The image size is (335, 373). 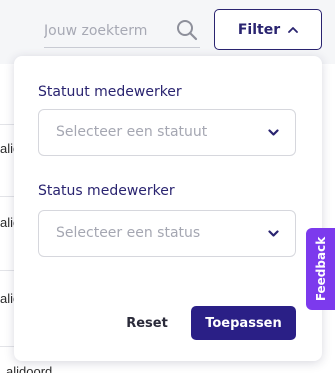 What do you see at coordinates (132, 132) in the screenshot?
I see `statute-select-placeholder: Selecteer een statuut` at bounding box center [132, 132].